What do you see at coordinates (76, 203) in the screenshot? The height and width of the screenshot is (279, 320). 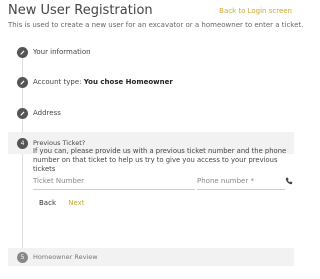 I see `next-button: Next` at bounding box center [76, 203].